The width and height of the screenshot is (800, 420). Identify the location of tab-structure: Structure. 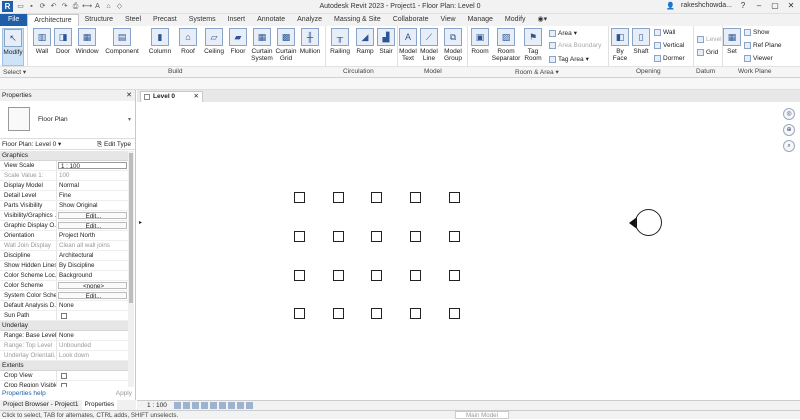
(99, 20).